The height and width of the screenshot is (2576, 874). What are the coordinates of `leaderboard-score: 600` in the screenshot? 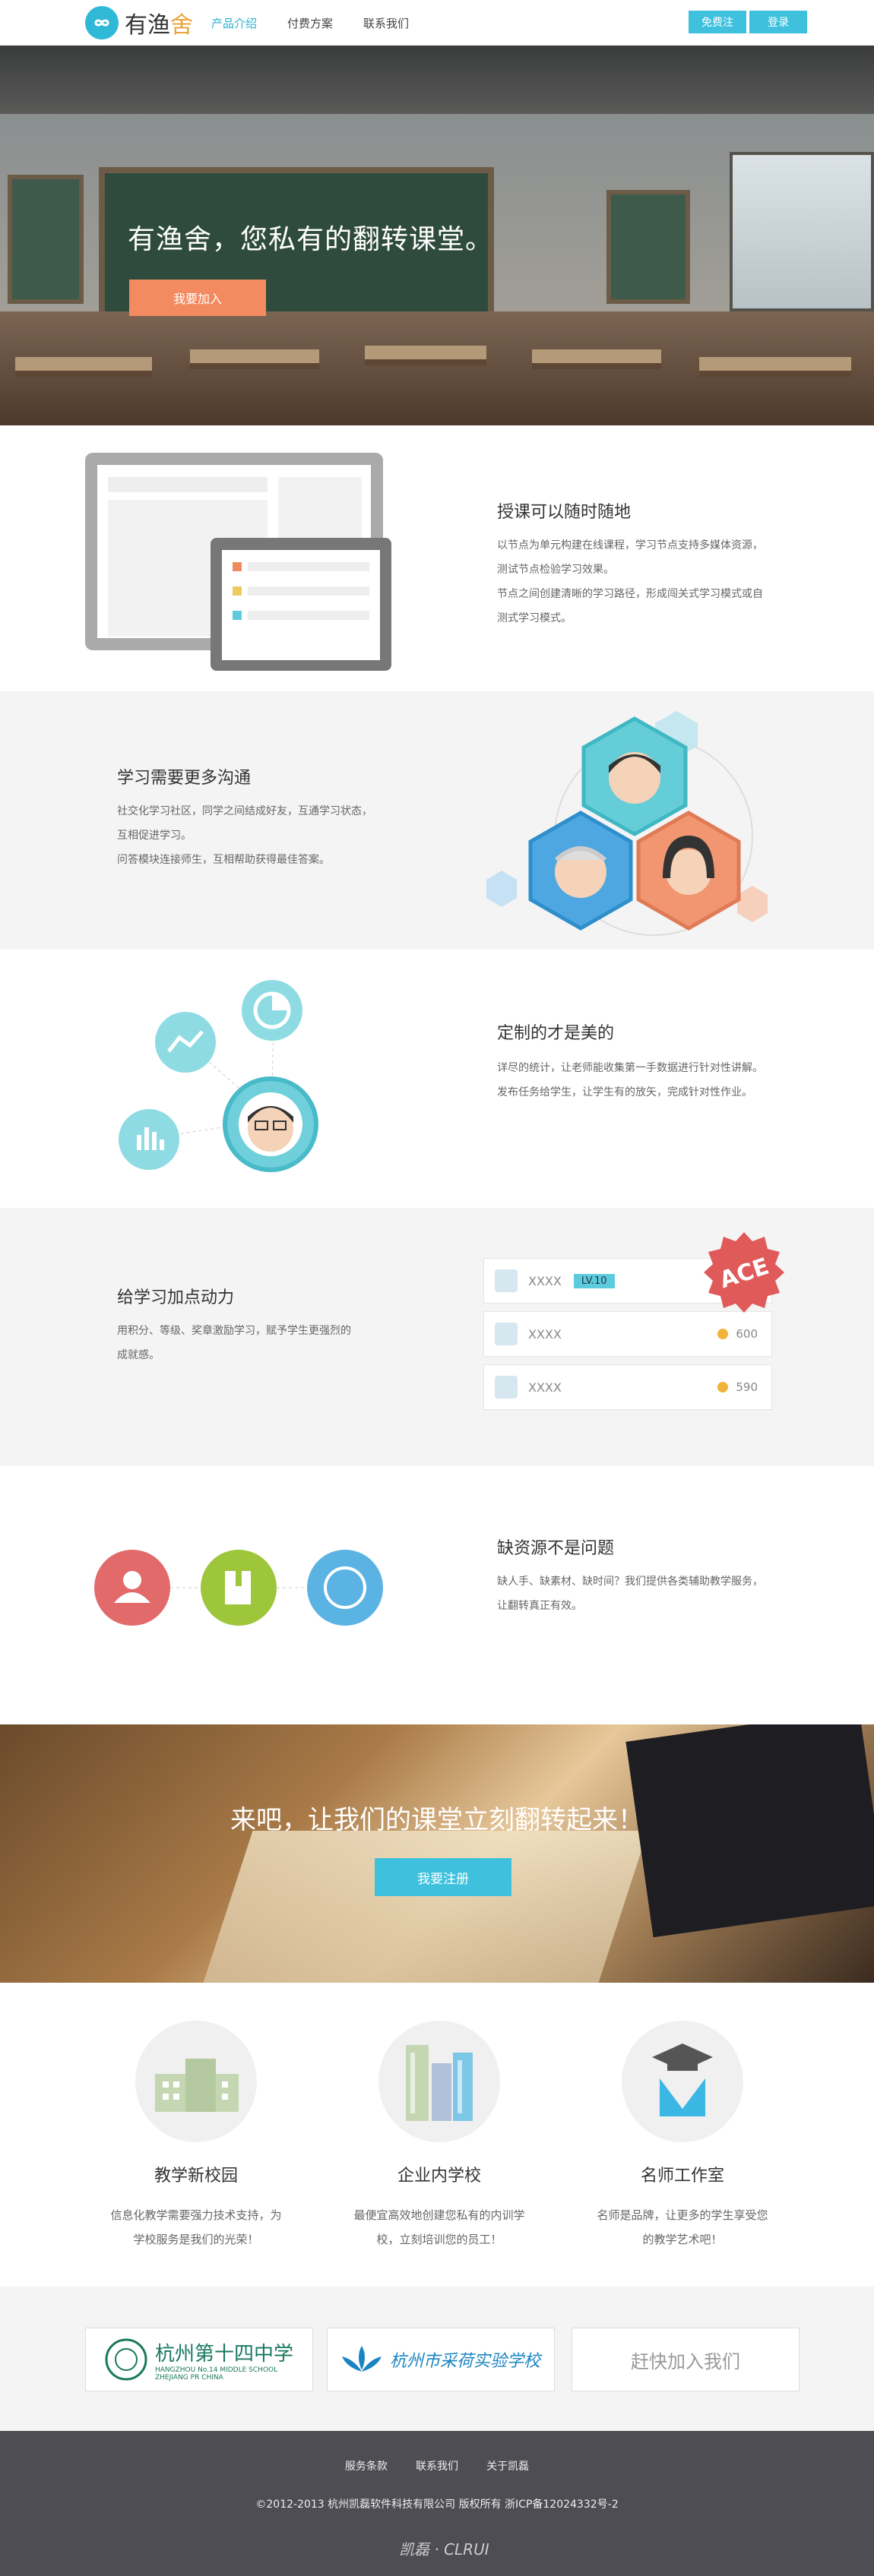 It's located at (737, 1334).